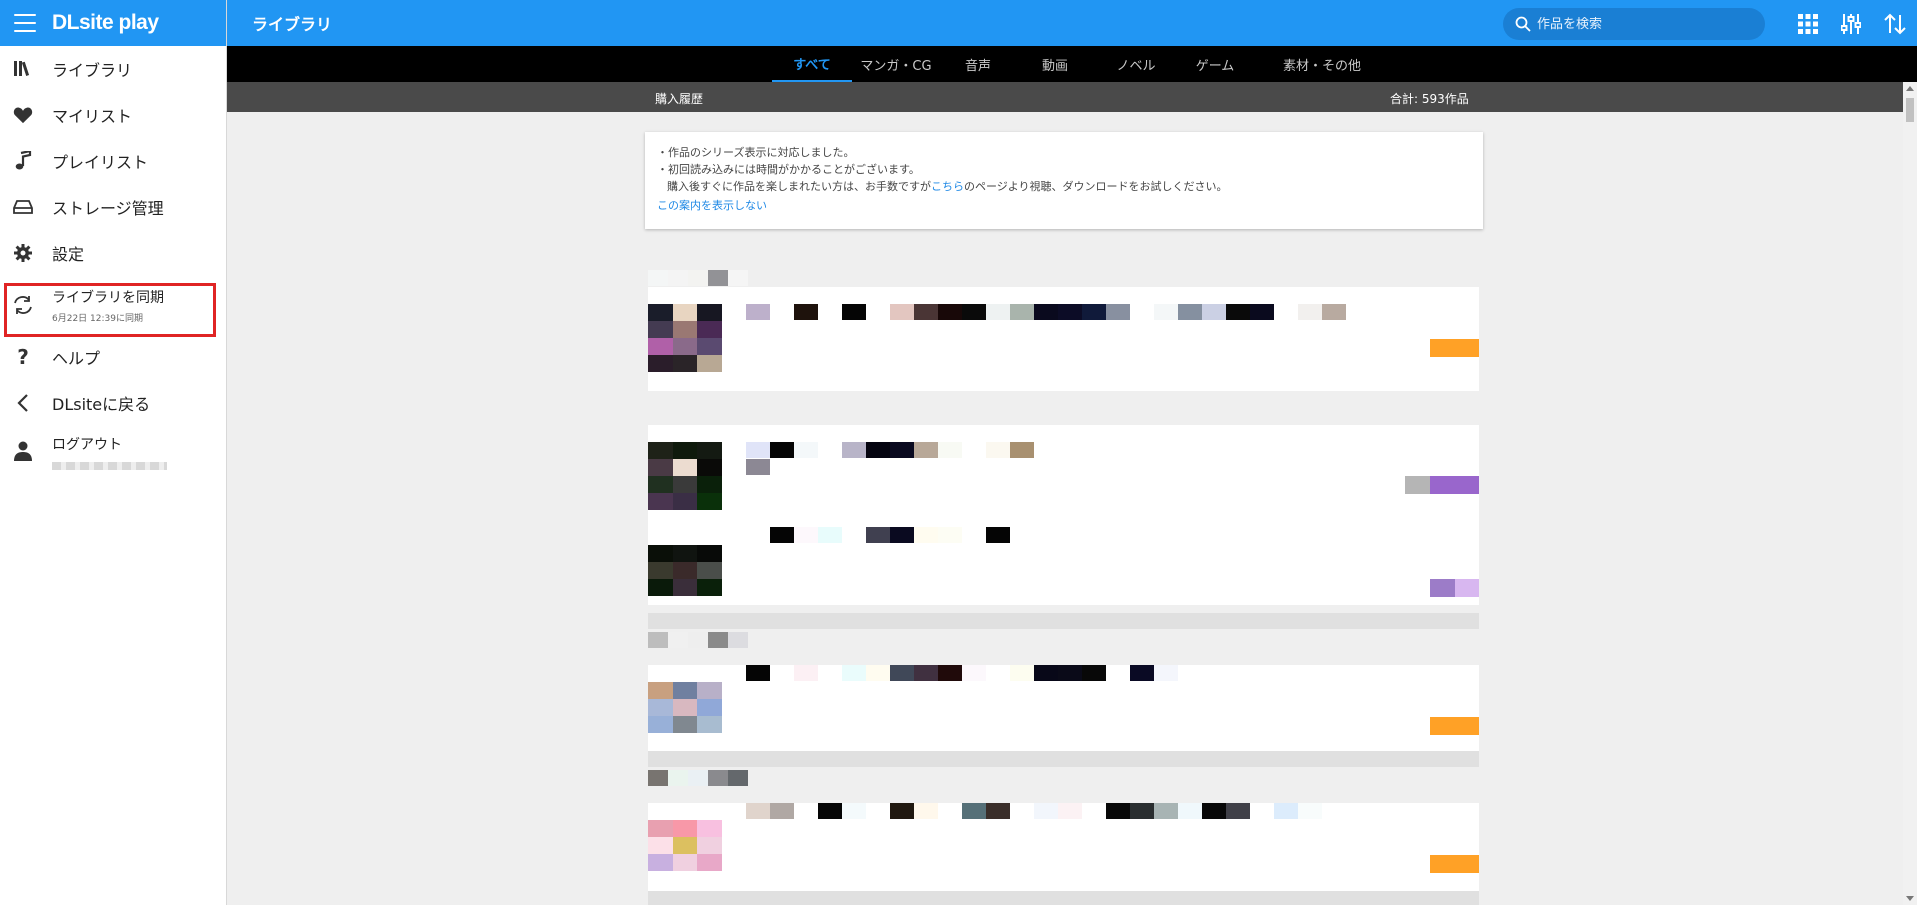 The image size is (1917, 905). I want to click on sidebar-item-label: ヘルプ, so click(76, 358).